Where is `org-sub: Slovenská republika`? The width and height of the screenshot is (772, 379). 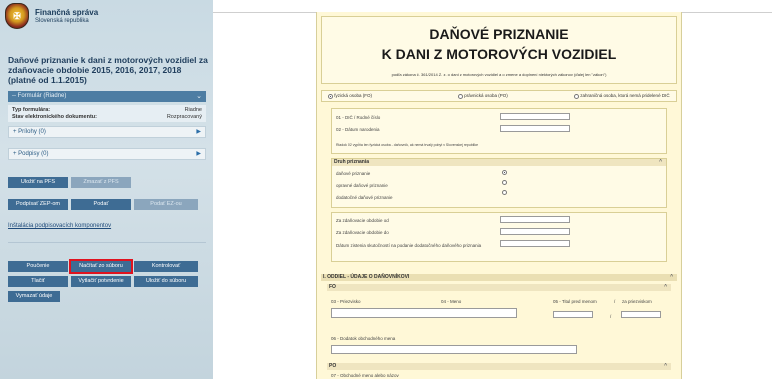 org-sub: Slovenská republika is located at coordinates (62, 21).